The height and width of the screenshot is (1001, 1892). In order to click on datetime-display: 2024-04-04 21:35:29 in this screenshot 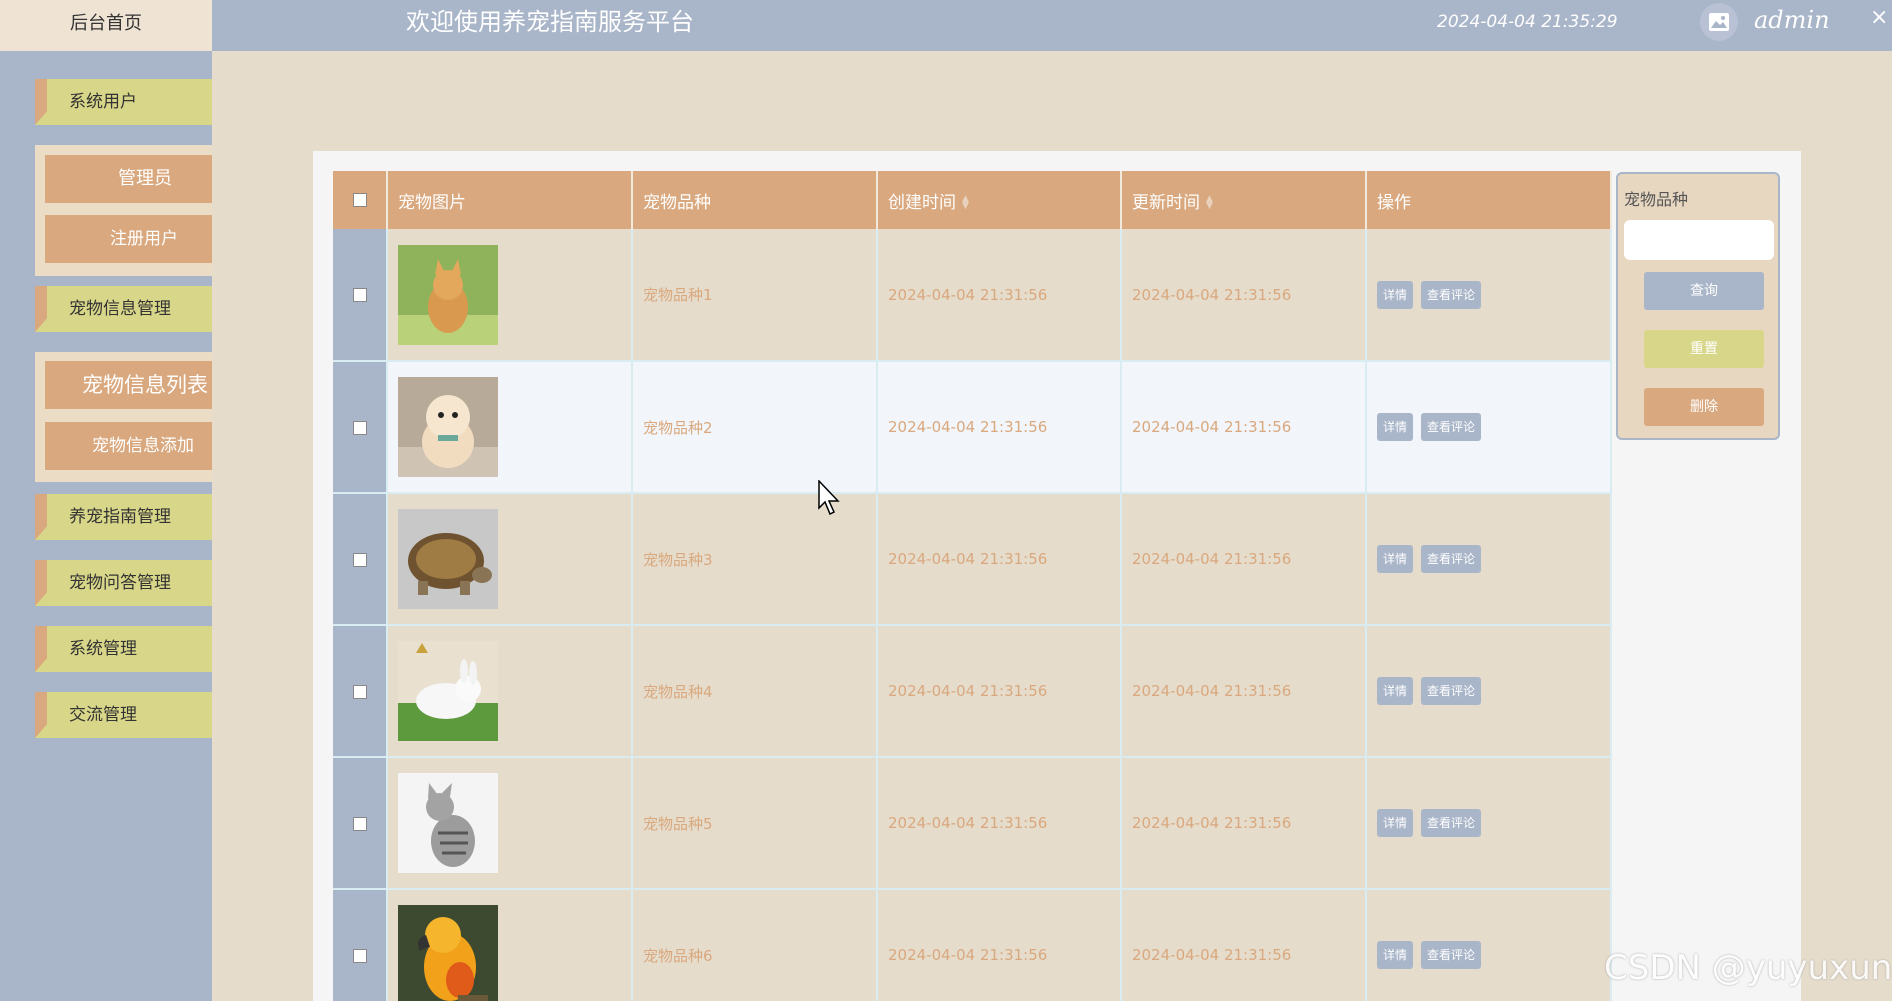, I will do `click(1527, 22)`.